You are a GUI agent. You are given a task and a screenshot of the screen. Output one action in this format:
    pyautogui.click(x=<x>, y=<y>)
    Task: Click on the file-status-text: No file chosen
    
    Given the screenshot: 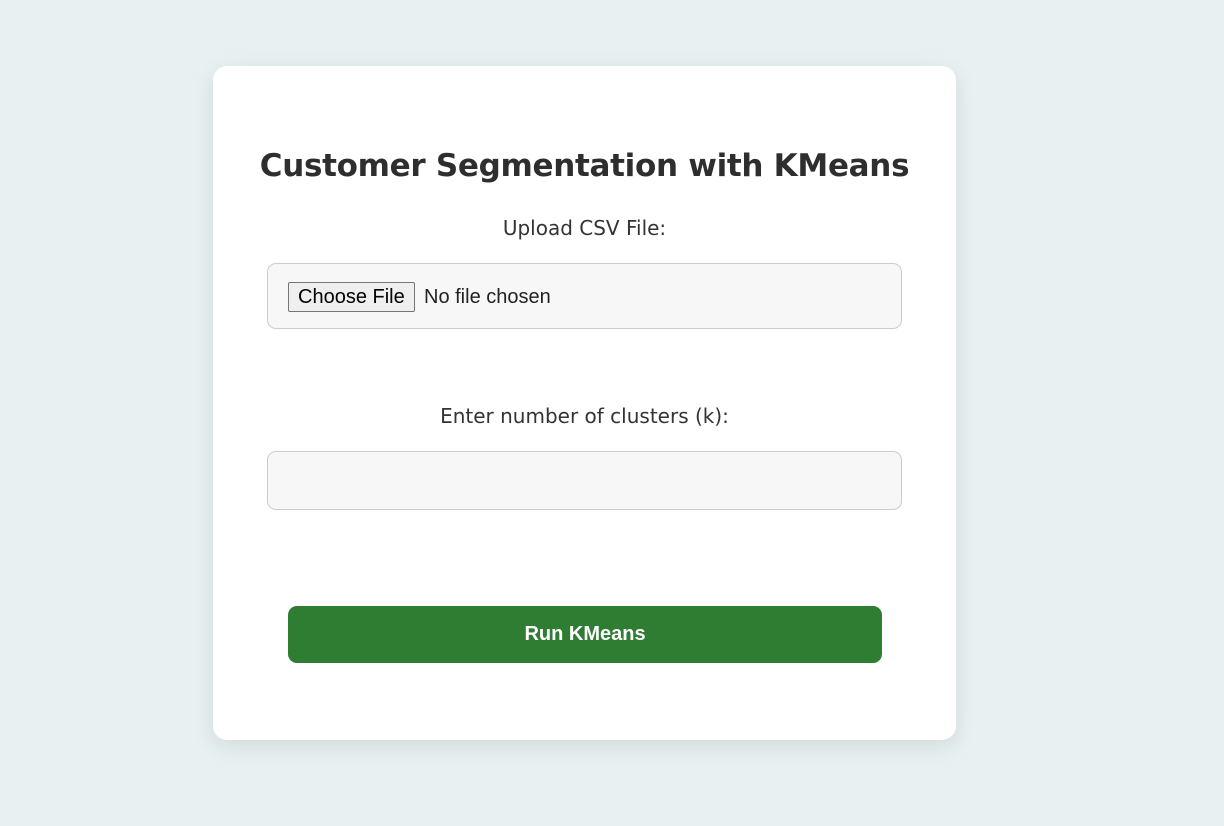 What is the action you would take?
    pyautogui.click(x=487, y=297)
    